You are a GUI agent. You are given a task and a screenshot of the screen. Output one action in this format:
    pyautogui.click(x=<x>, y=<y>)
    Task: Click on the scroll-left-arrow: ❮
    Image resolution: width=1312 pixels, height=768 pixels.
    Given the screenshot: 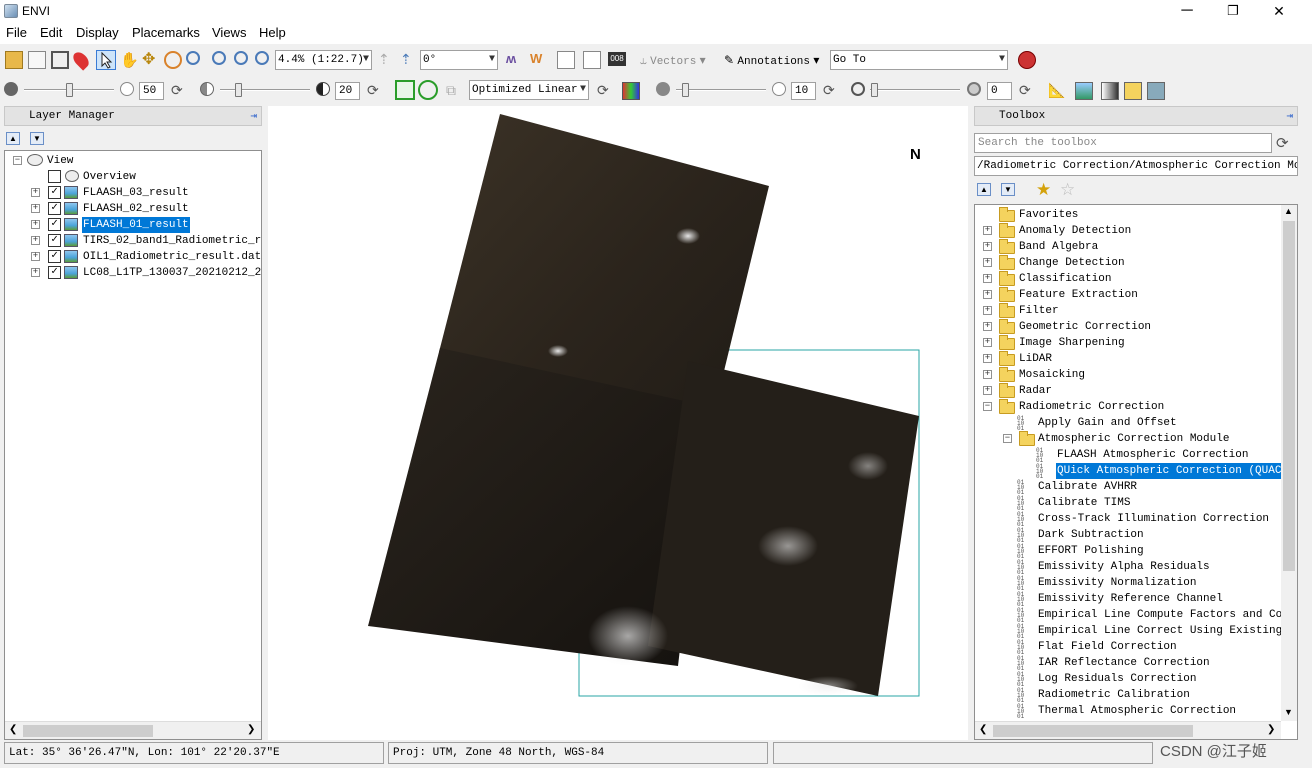 What is the action you would take?
    pyautogui.click(x=13, y=729)
    